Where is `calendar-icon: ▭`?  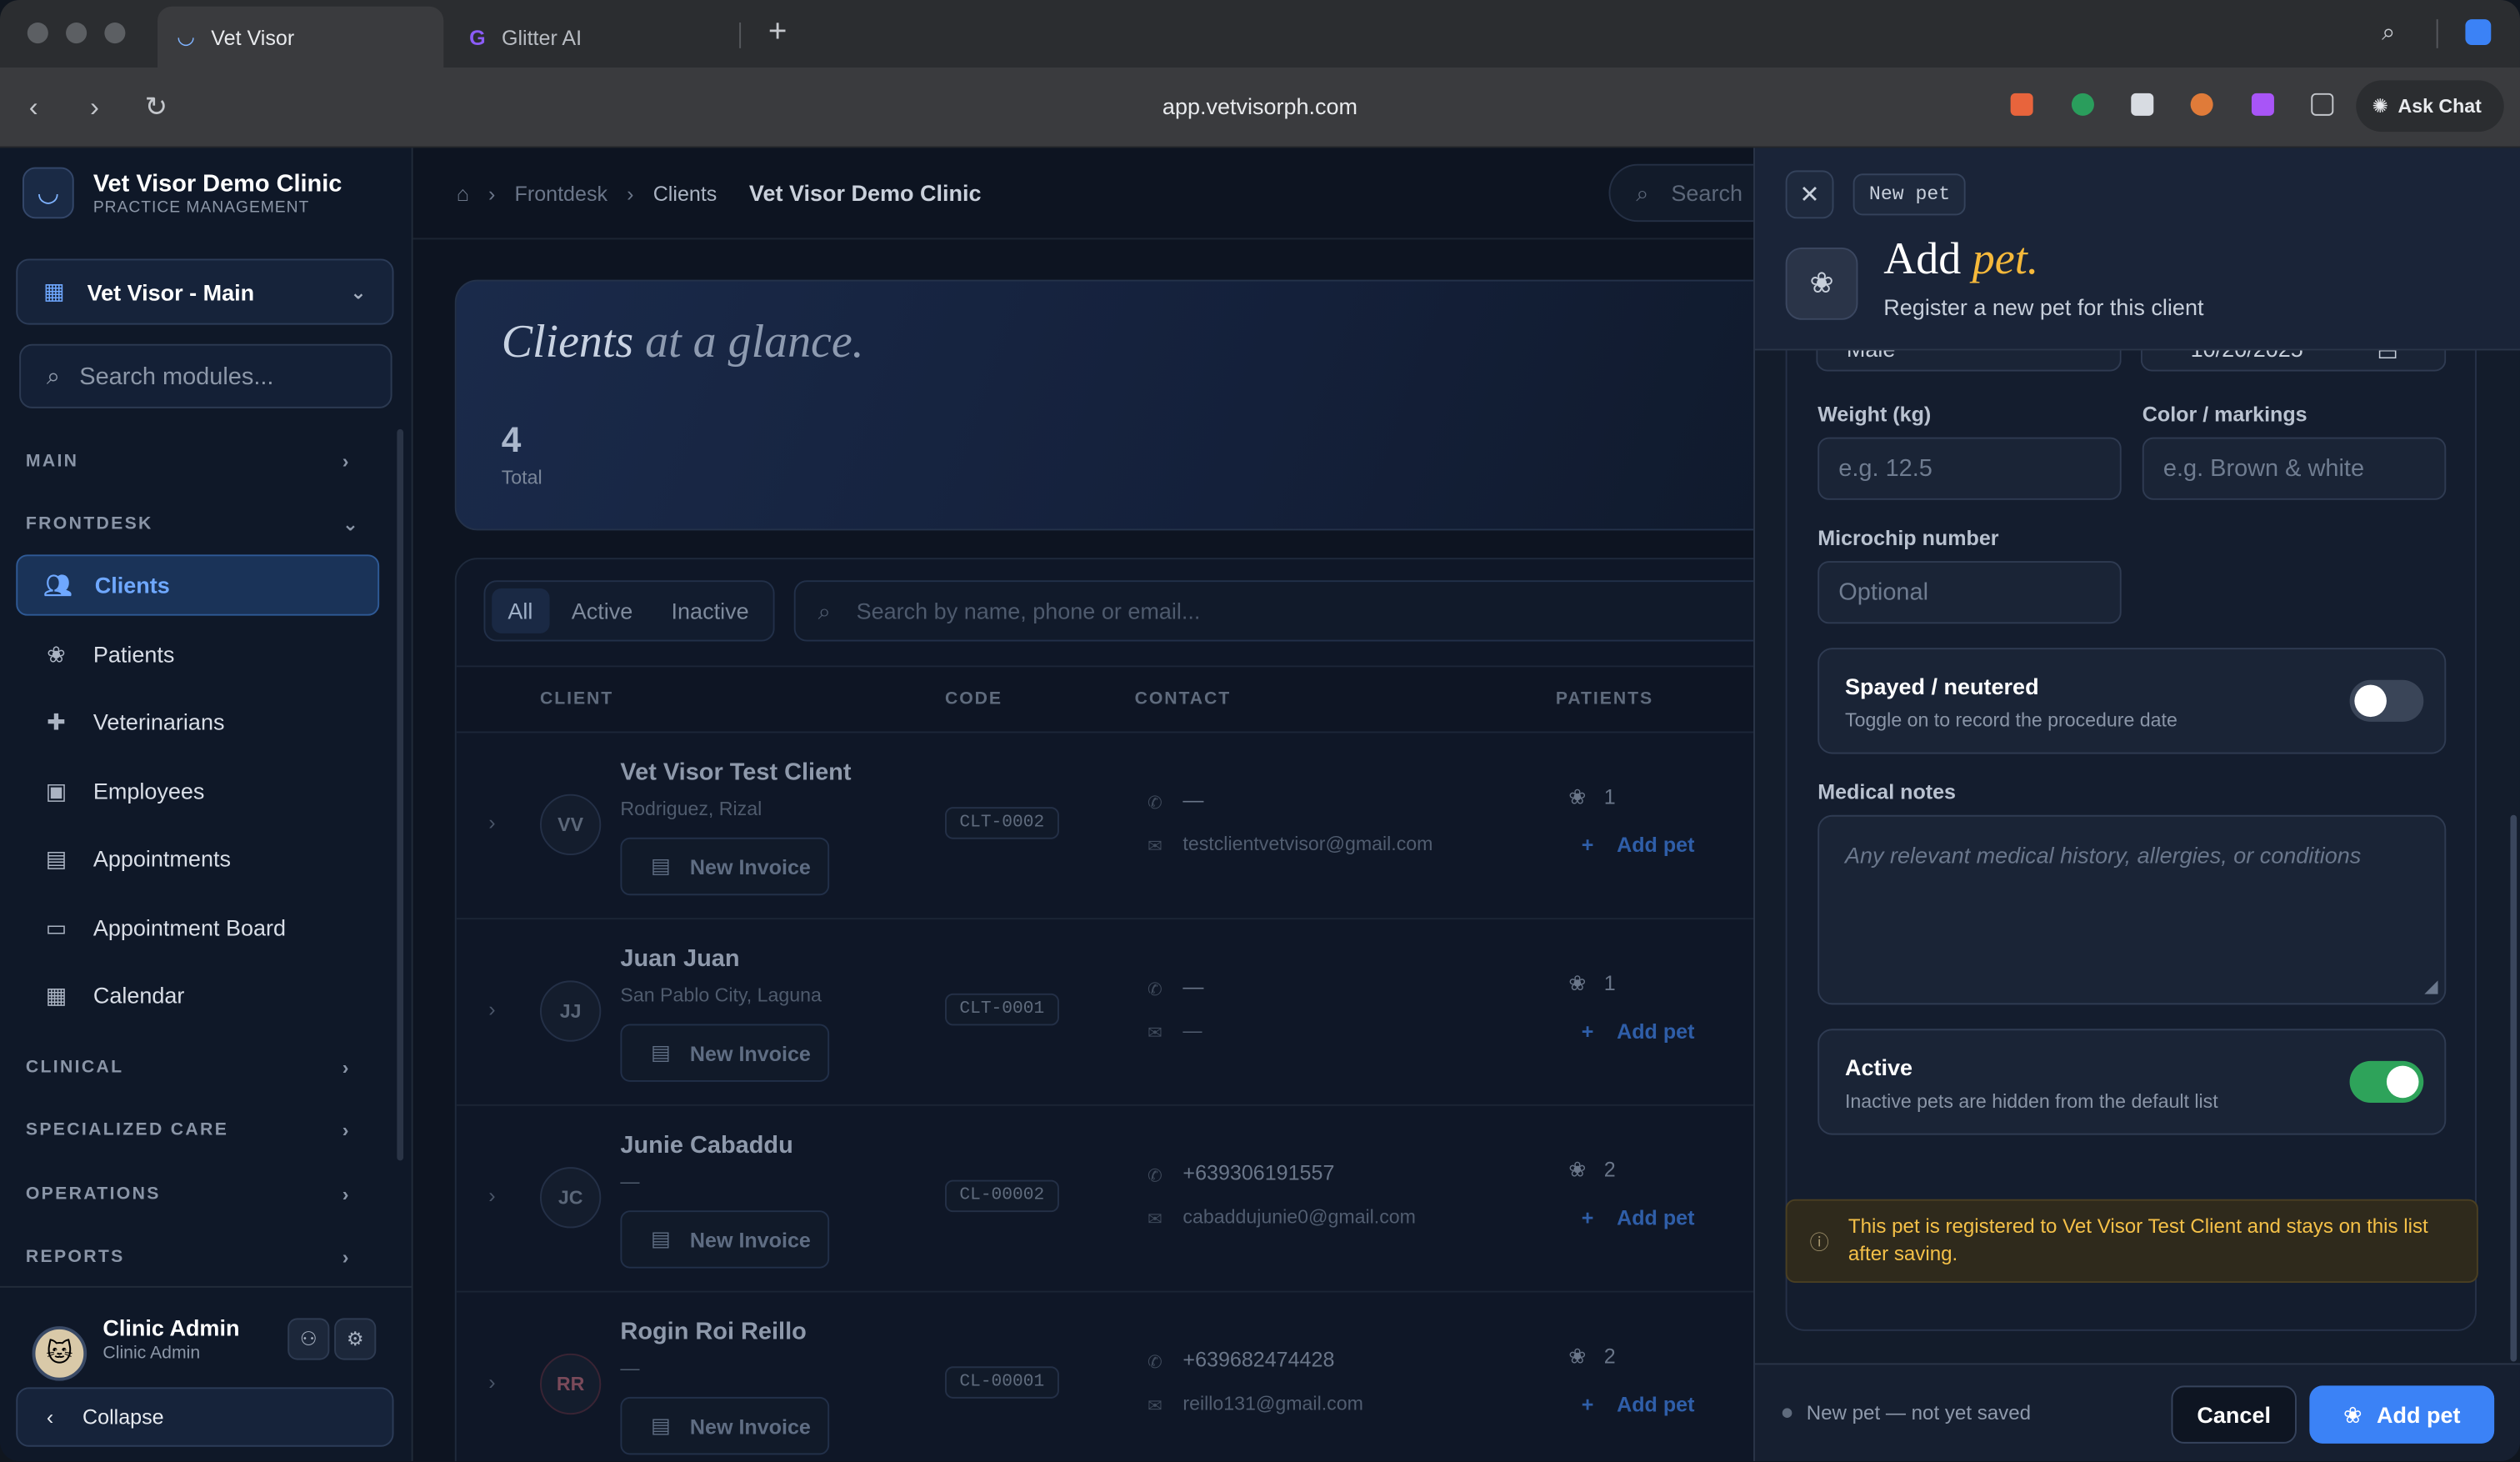 calendar-icon: ▭ is located at coordinates (2387, 357).